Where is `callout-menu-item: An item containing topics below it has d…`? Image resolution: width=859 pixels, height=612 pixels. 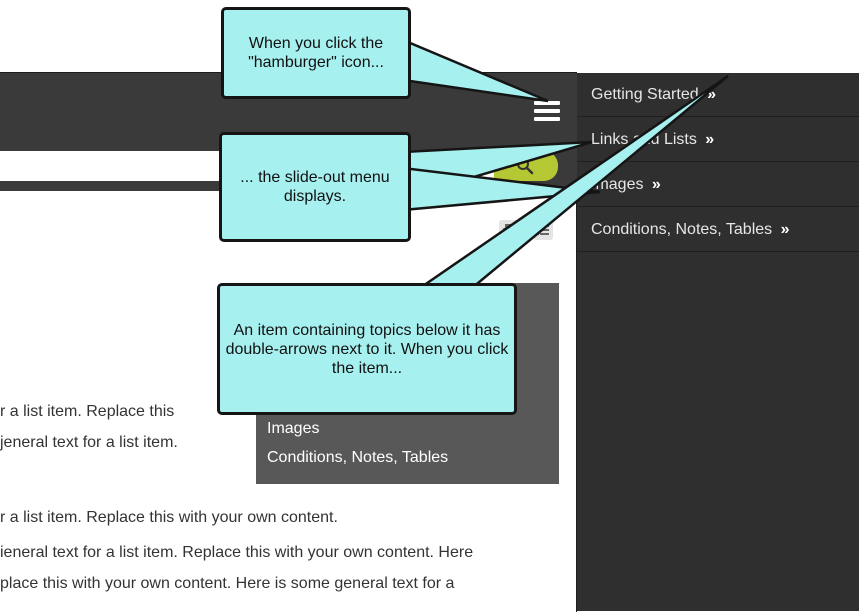 callout-menu-item: An item containing topics below it has d… is located at coordinates (367, 349).